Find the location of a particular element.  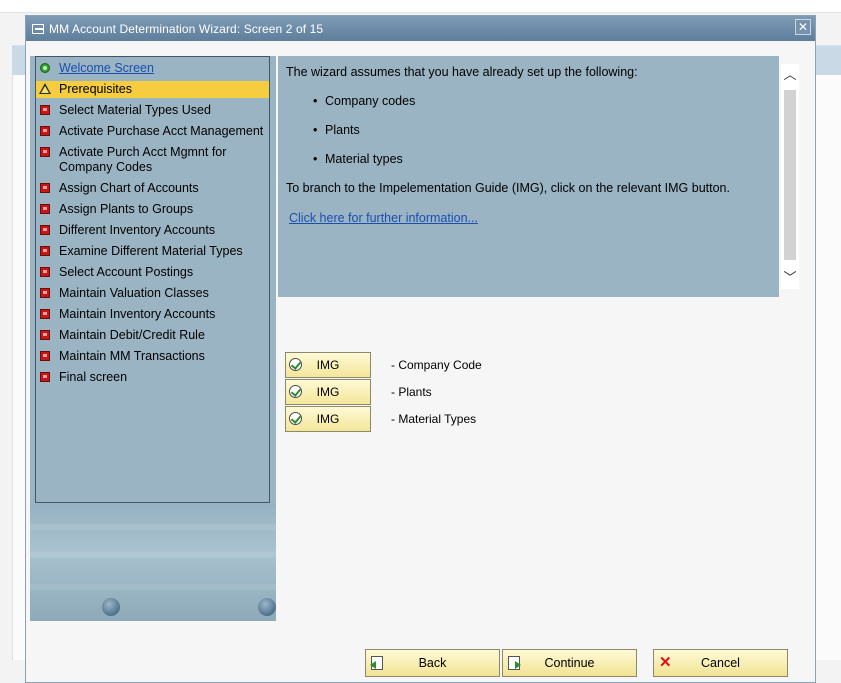

wizard-step-item: Maintain Inventory Accounts is located at coordinates (152, 314).